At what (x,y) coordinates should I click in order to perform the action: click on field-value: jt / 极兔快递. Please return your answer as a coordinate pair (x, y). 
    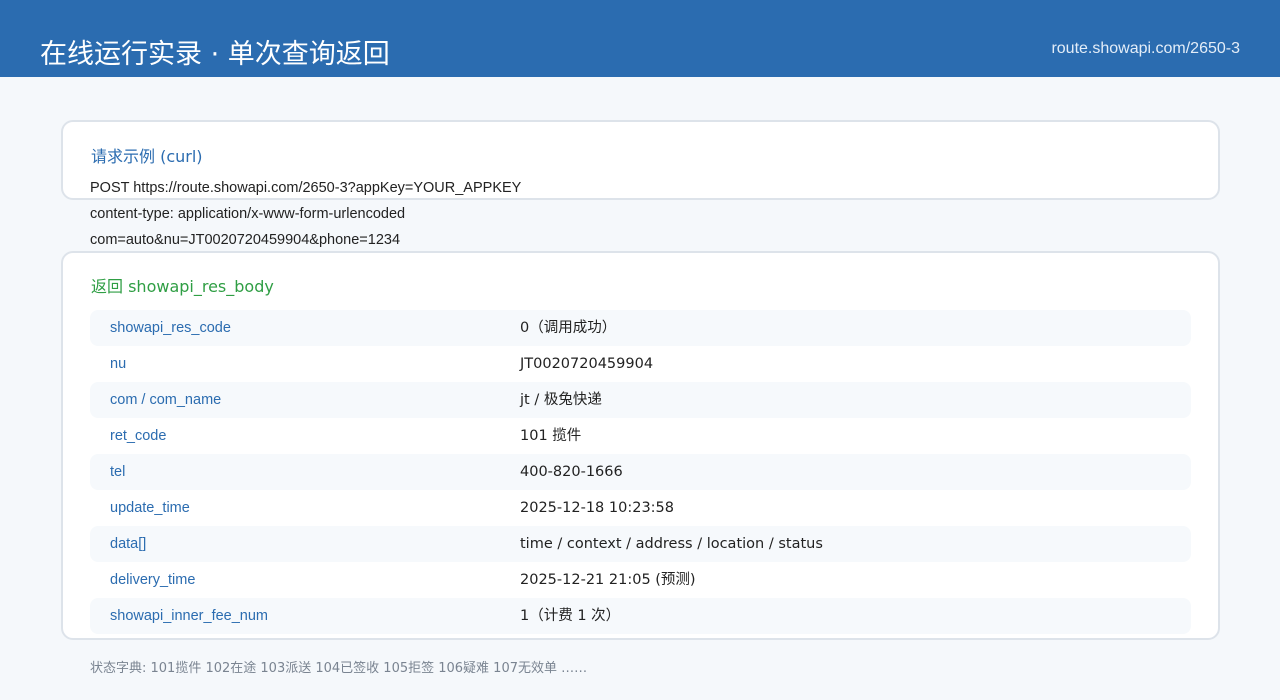
    Looking at the image, I should click on (561, 400).